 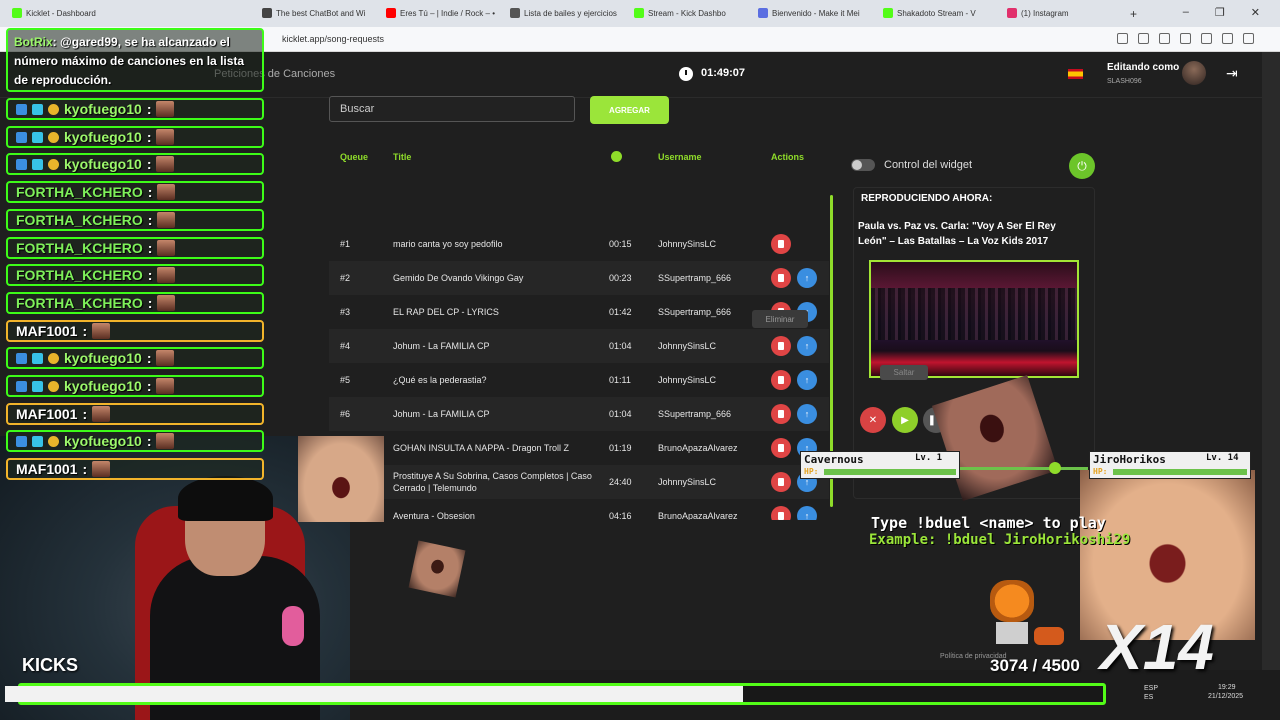 What do you see at coordinates (814, 13) in the screenshot?
I see `browser-tab: Bienvenido - Make it Mei` at bounding box center [814, 13].